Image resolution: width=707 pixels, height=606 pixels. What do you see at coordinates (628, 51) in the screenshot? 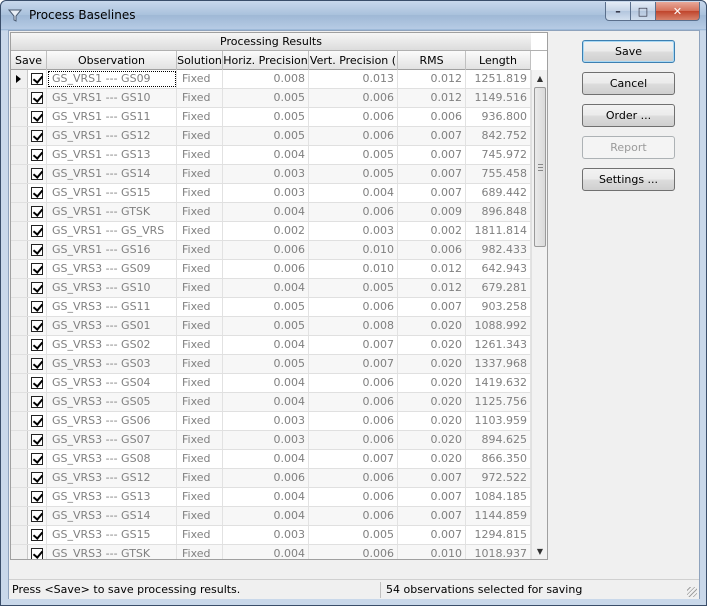
I see `save-button: Save` at bounding box center [628, 51].